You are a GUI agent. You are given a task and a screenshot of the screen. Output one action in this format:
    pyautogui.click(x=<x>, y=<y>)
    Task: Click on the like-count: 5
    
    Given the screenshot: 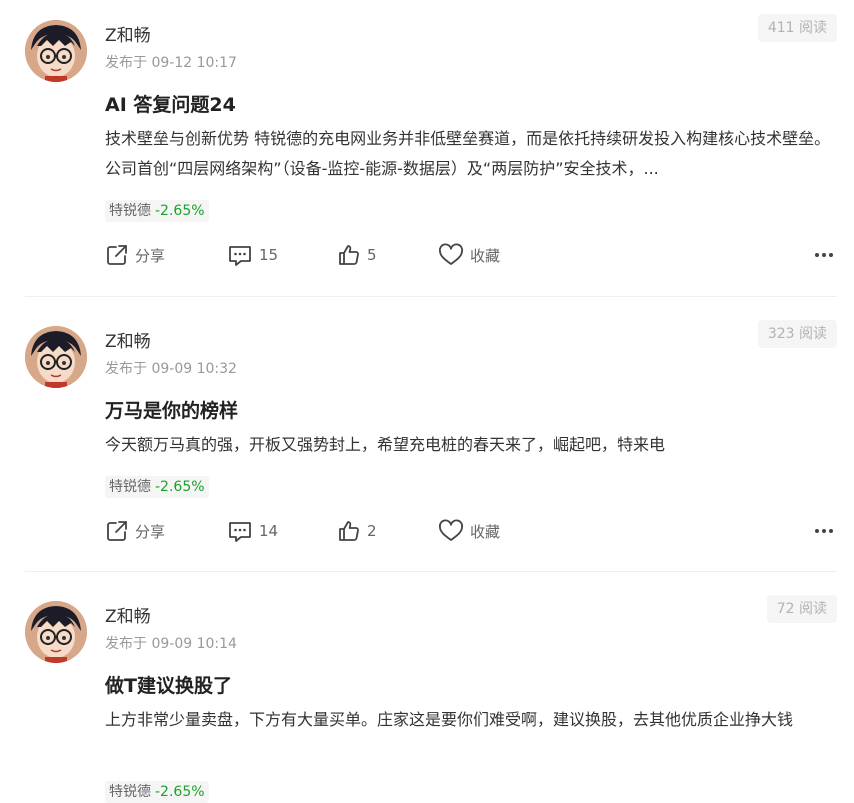 What is the action you would take?
    pyautogui.click(x=372, y=255)
    